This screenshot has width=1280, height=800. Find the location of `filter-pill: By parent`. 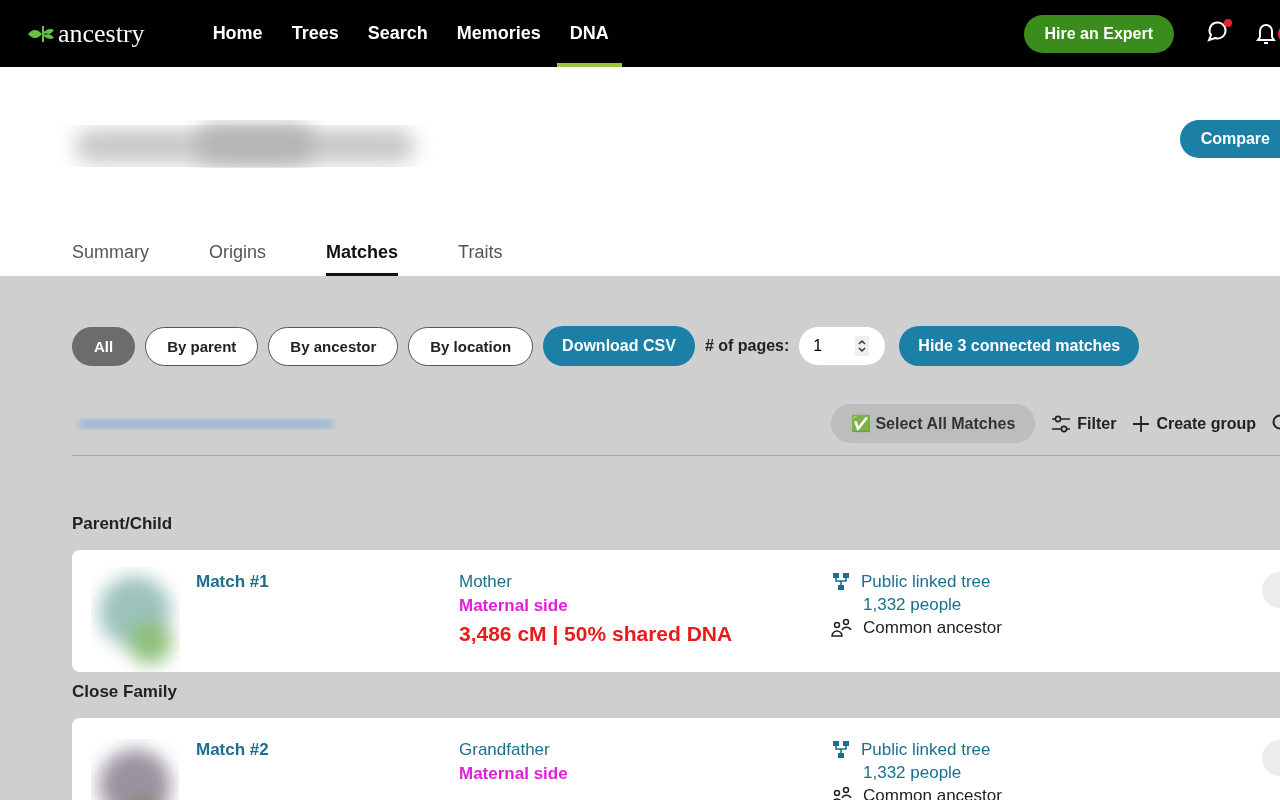

filter-pill: By parent is located at coordinates (202, 346).